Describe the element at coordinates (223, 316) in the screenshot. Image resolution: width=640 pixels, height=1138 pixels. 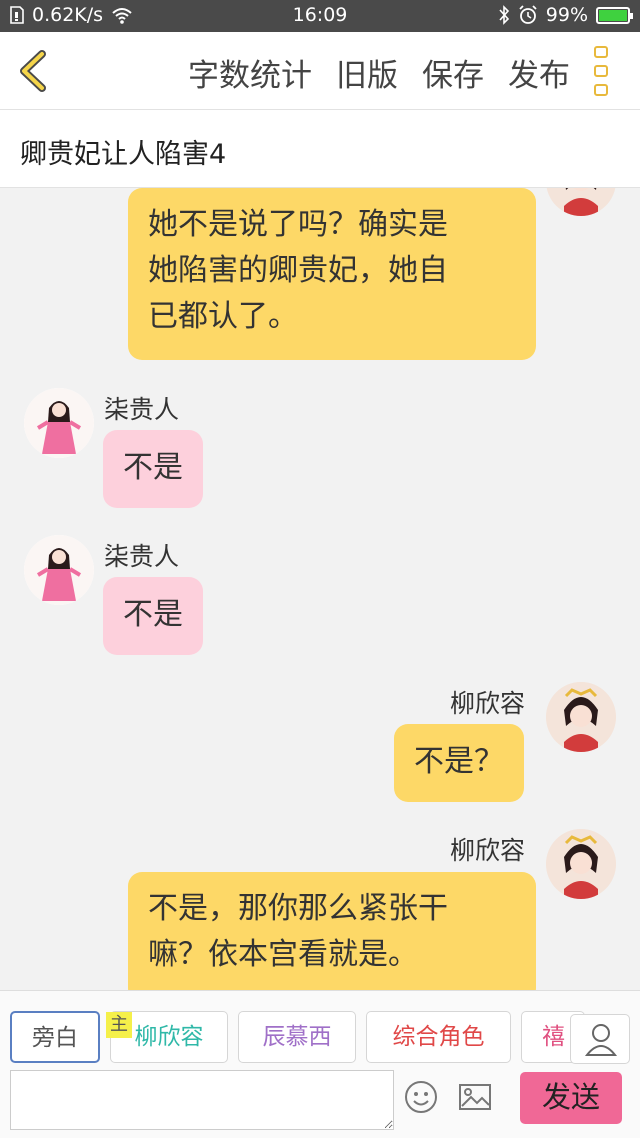
I see `message-line: 已都认了。` at that location.